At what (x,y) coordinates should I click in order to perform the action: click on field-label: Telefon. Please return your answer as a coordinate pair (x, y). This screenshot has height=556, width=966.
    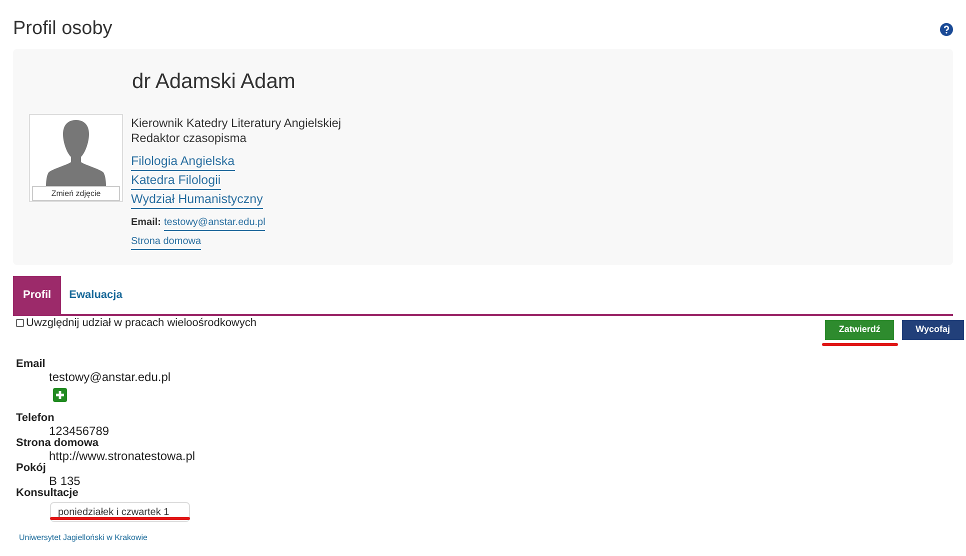
    Looking at the image, I should click on (36, 418).